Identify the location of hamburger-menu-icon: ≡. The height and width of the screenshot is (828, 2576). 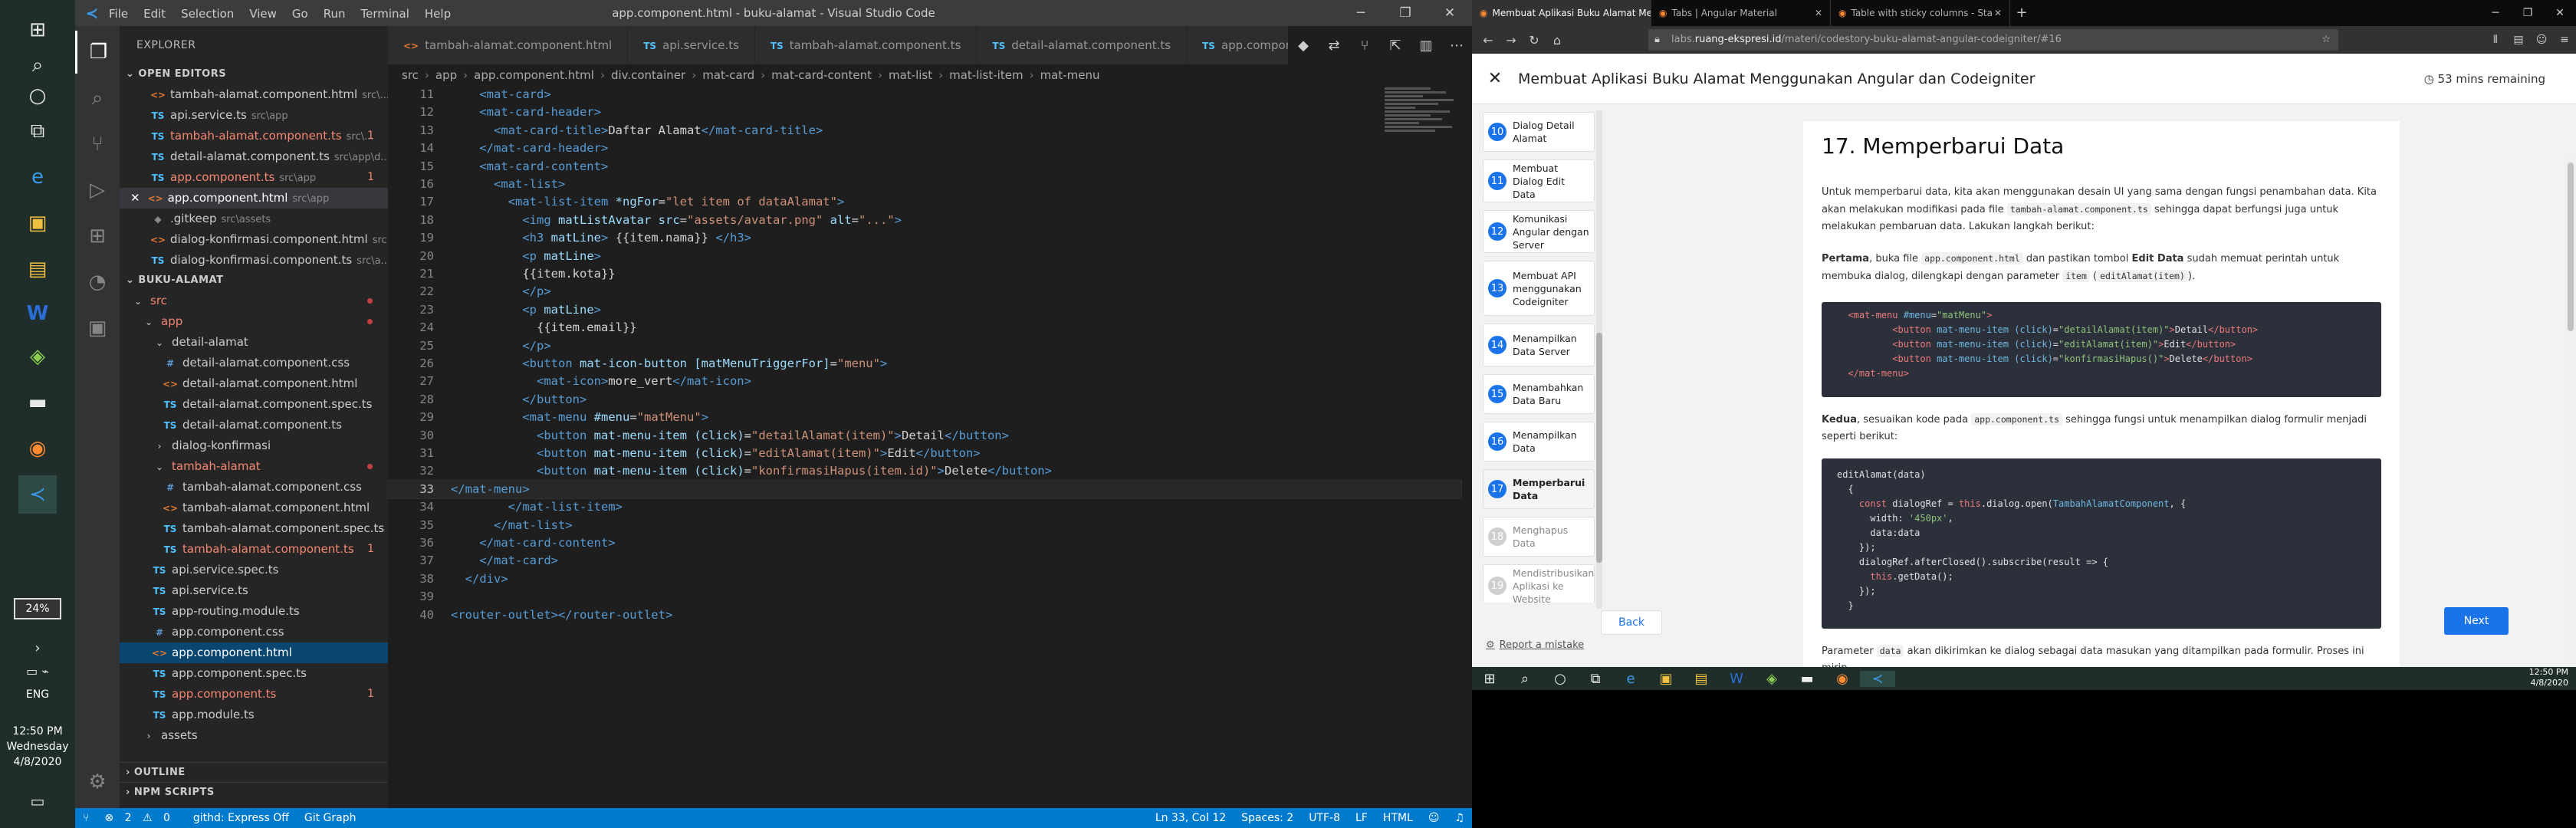
(2564, 40).